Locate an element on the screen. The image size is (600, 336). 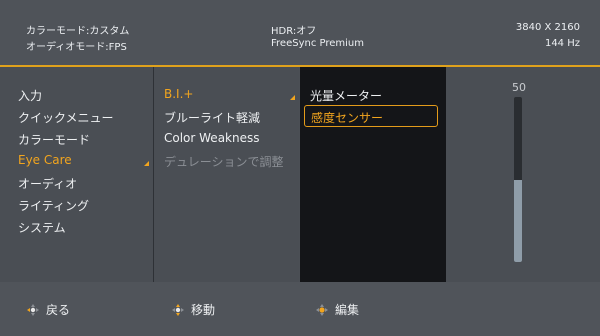
audio-mode-status: オーディオモード:FPS is located at coordinates (76, 47).